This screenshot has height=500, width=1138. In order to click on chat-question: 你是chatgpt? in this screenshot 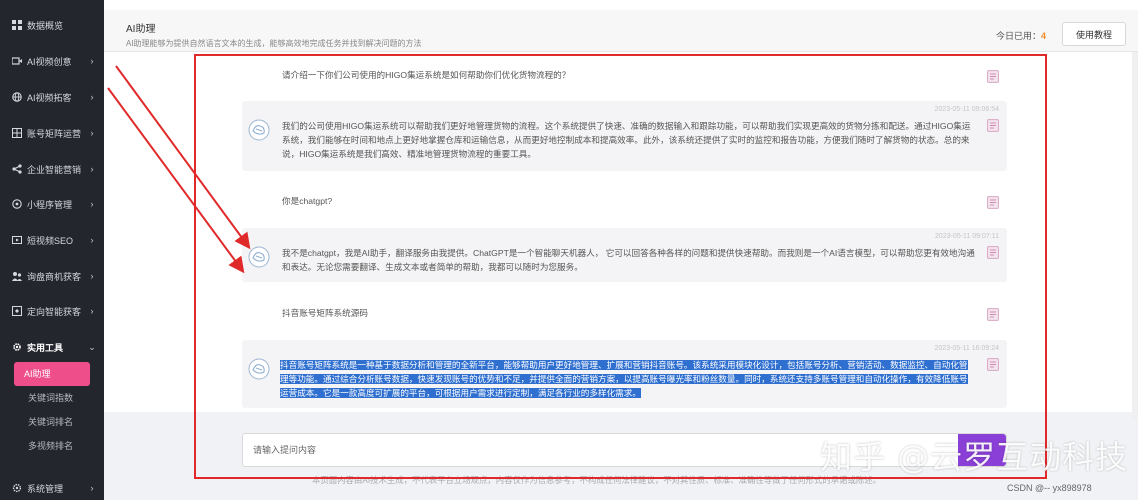, I will do `click(624, 202)`.